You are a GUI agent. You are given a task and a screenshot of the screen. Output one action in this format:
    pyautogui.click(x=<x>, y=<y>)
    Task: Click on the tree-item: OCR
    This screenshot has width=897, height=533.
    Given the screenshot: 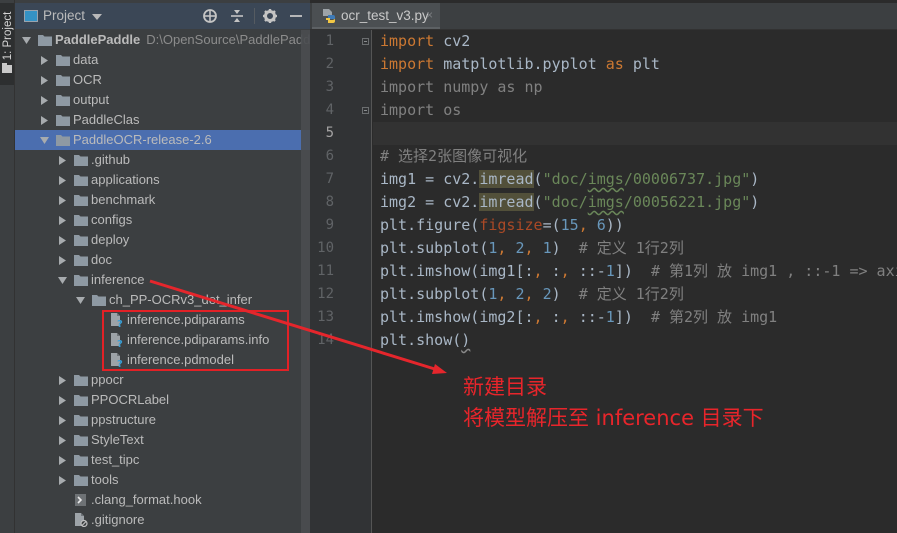 What is the action you would take?
    pyautogui.click(x=162, y=80)
    